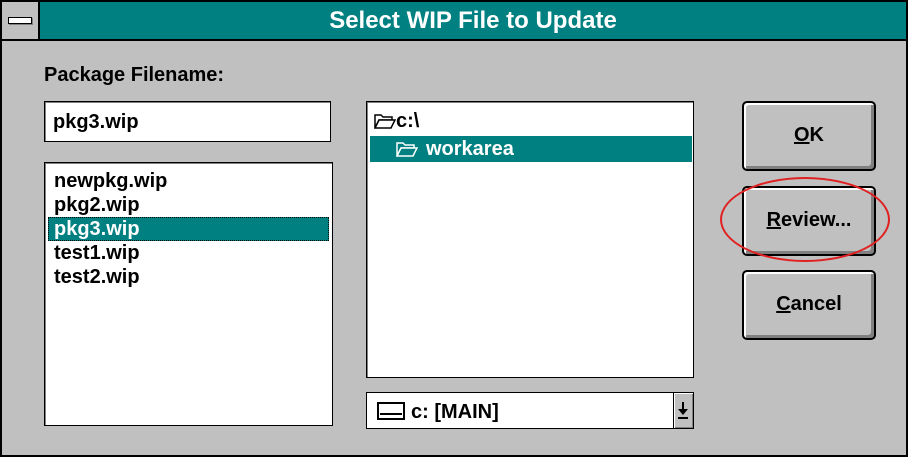  Describe the element at coordinates (816, 304) in the screenshot. I see `cancel-label-rest: ancel` at that location.